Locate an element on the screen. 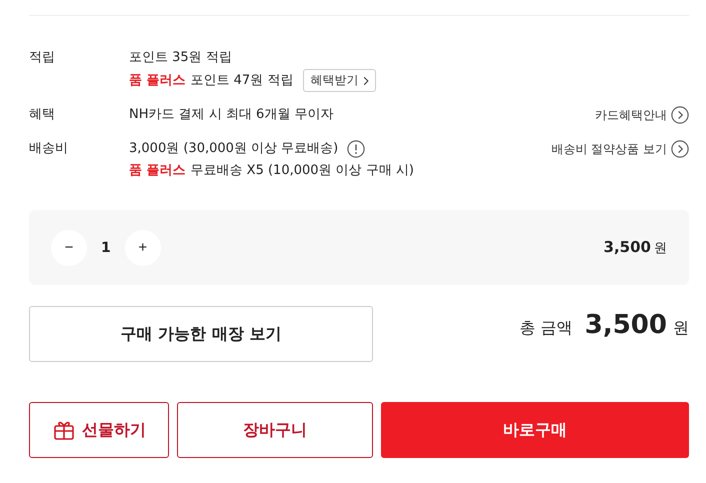 Image resolution: width=706 pixels, height=483 pixels. chevron-right-icon is located at coordinates (366, 81).